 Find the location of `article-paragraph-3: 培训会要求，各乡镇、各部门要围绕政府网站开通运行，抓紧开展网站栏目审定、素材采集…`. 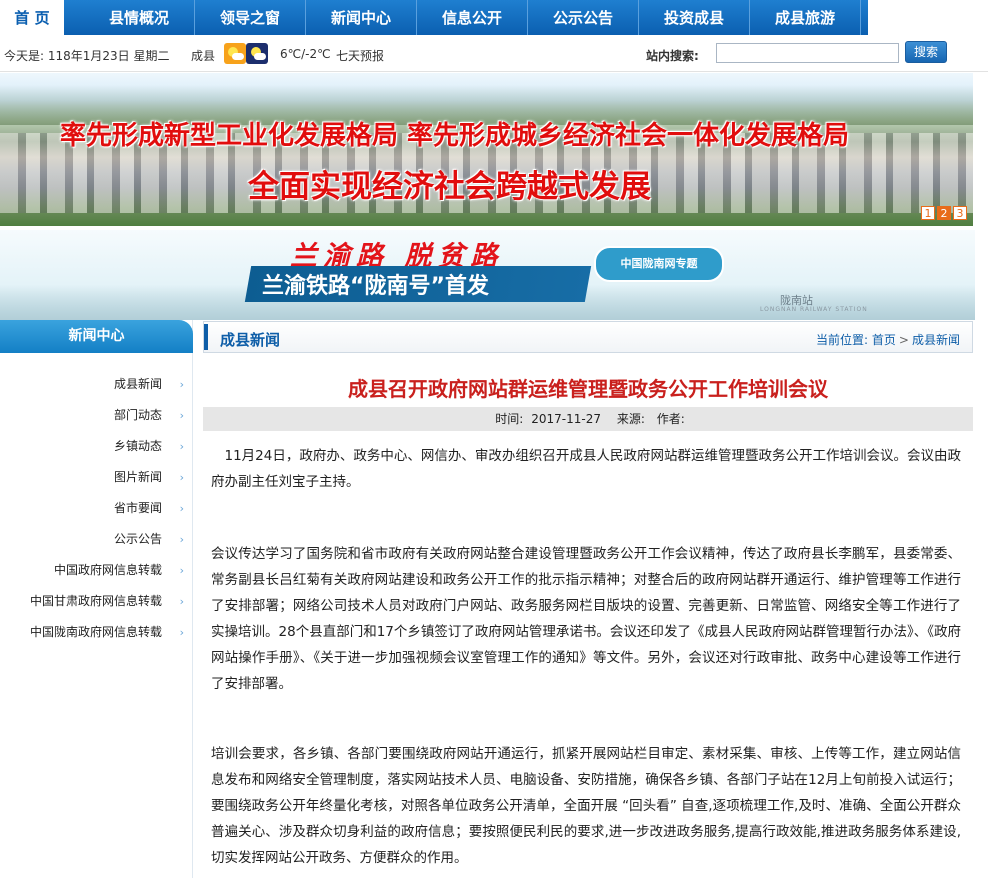

article-paragraph-3: 培训会要求，各乡镇、各部门要围绕政府网站开通运行，抓紧开展网站栏目审定、素材采集… is located at coordinates (586, 806).